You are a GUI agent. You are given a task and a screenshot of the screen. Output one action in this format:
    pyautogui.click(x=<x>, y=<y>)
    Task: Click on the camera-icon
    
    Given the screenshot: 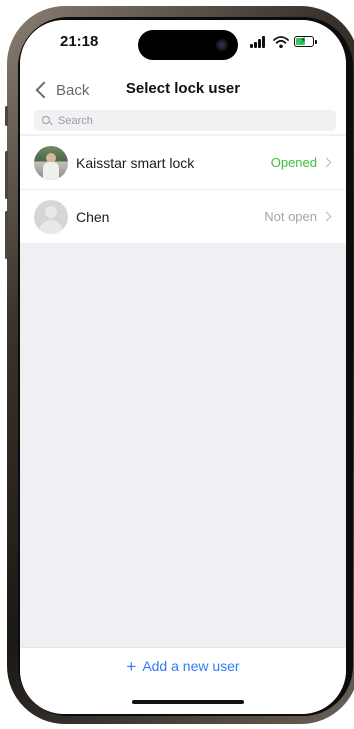 What is the action you would take?
    pyautogui.click(x=222, y=45)
    